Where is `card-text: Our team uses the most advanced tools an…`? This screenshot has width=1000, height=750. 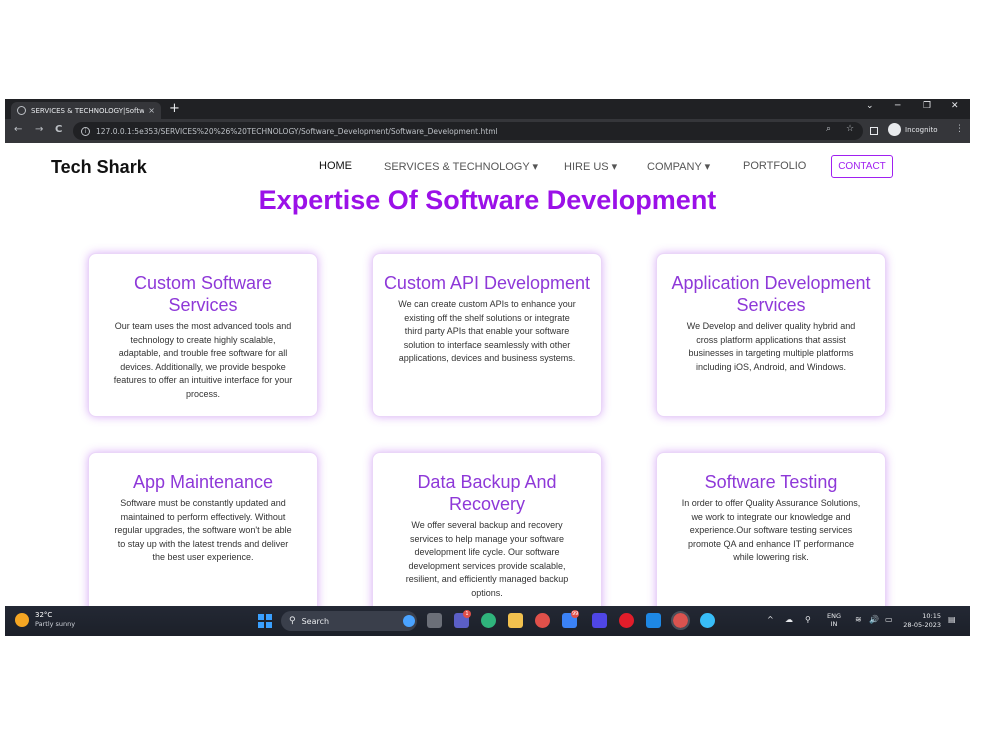
card-text: Our team uses the most advanced tools an… is located at coordinates (203, 360).